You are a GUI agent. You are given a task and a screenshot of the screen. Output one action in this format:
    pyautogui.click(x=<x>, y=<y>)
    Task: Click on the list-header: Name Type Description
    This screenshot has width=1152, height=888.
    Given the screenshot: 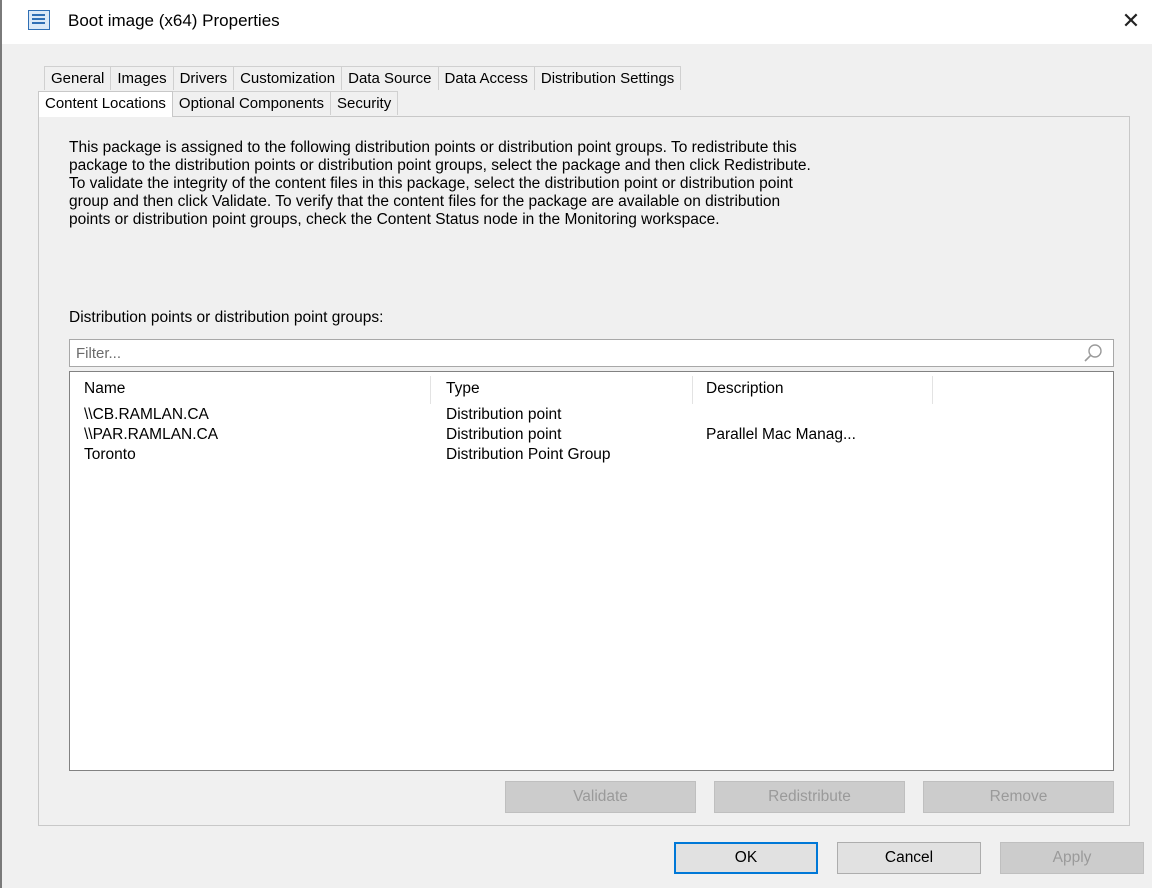 What is the action you would take?
    pyautogui.click(x=591, y=389)
    